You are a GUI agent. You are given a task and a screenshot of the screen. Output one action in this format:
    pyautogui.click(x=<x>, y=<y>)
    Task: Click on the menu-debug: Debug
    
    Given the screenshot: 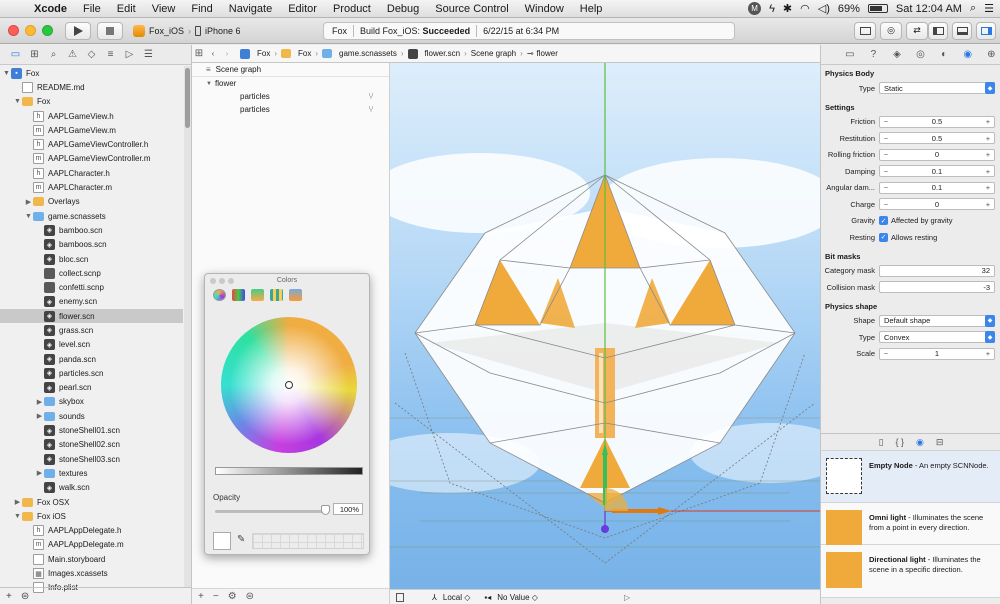 What is the action you would take?
    pyautogui.click(x=403, y=9)
    